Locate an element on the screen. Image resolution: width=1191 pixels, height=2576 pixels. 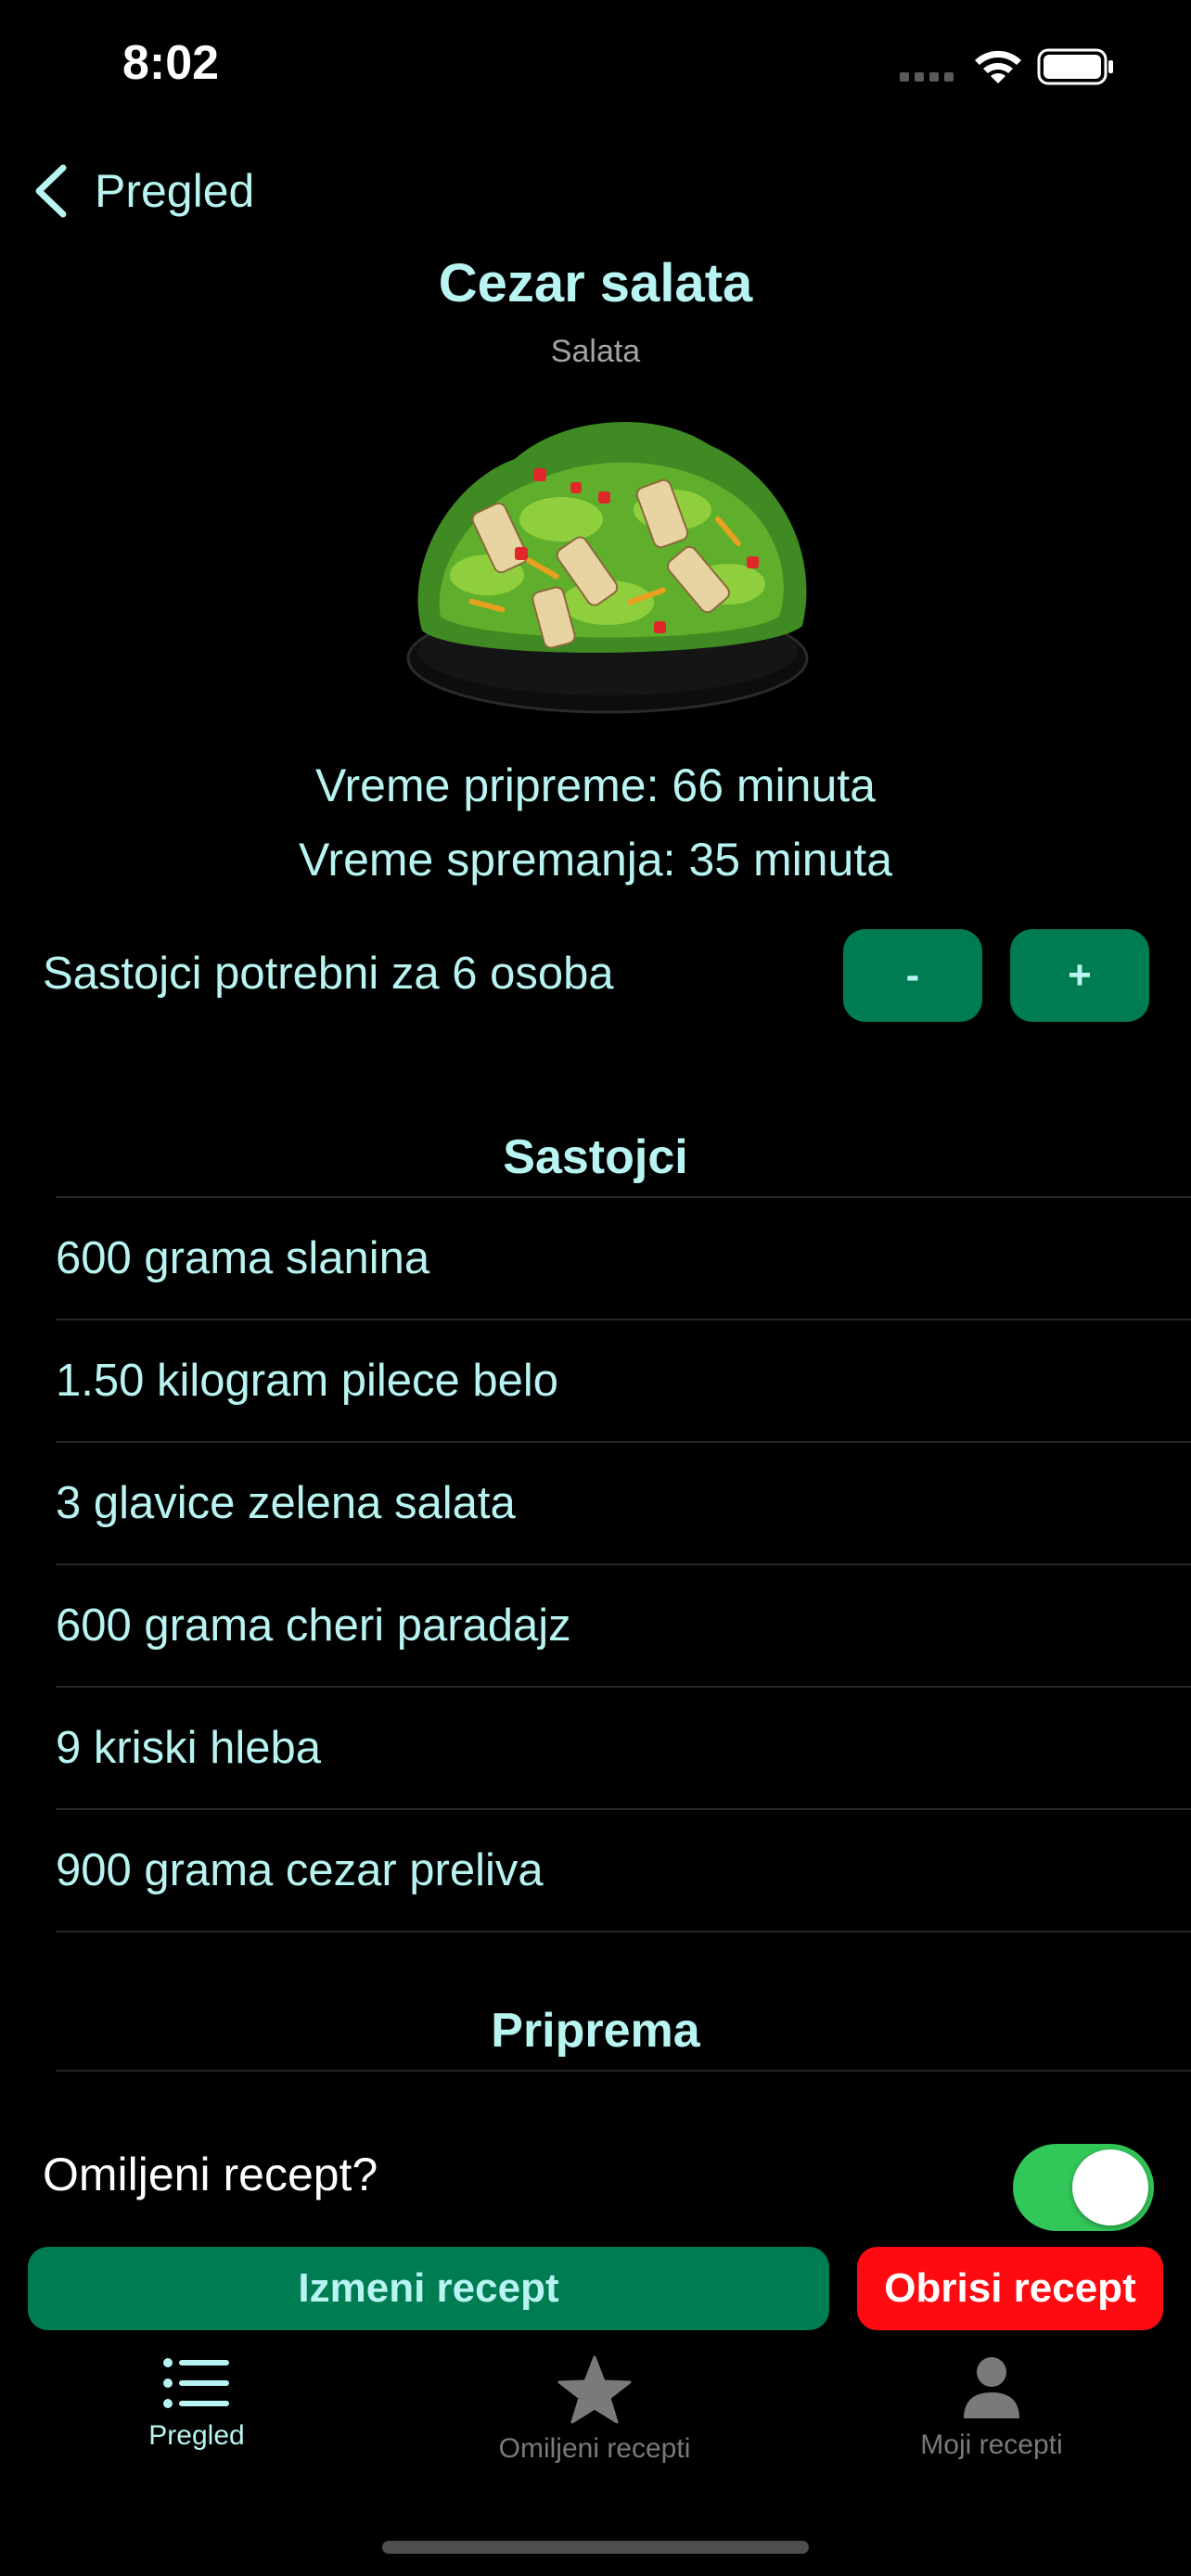
cellular-signal-icon is located at coordinates (927, 77).